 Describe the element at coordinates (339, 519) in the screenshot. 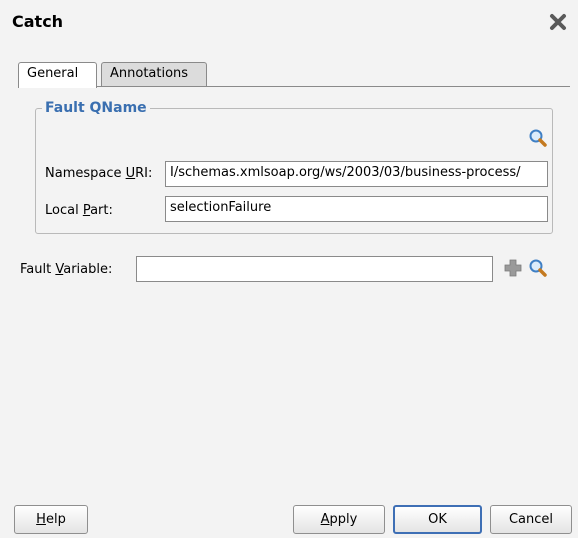

I see `apply-button: Apply` at that location.